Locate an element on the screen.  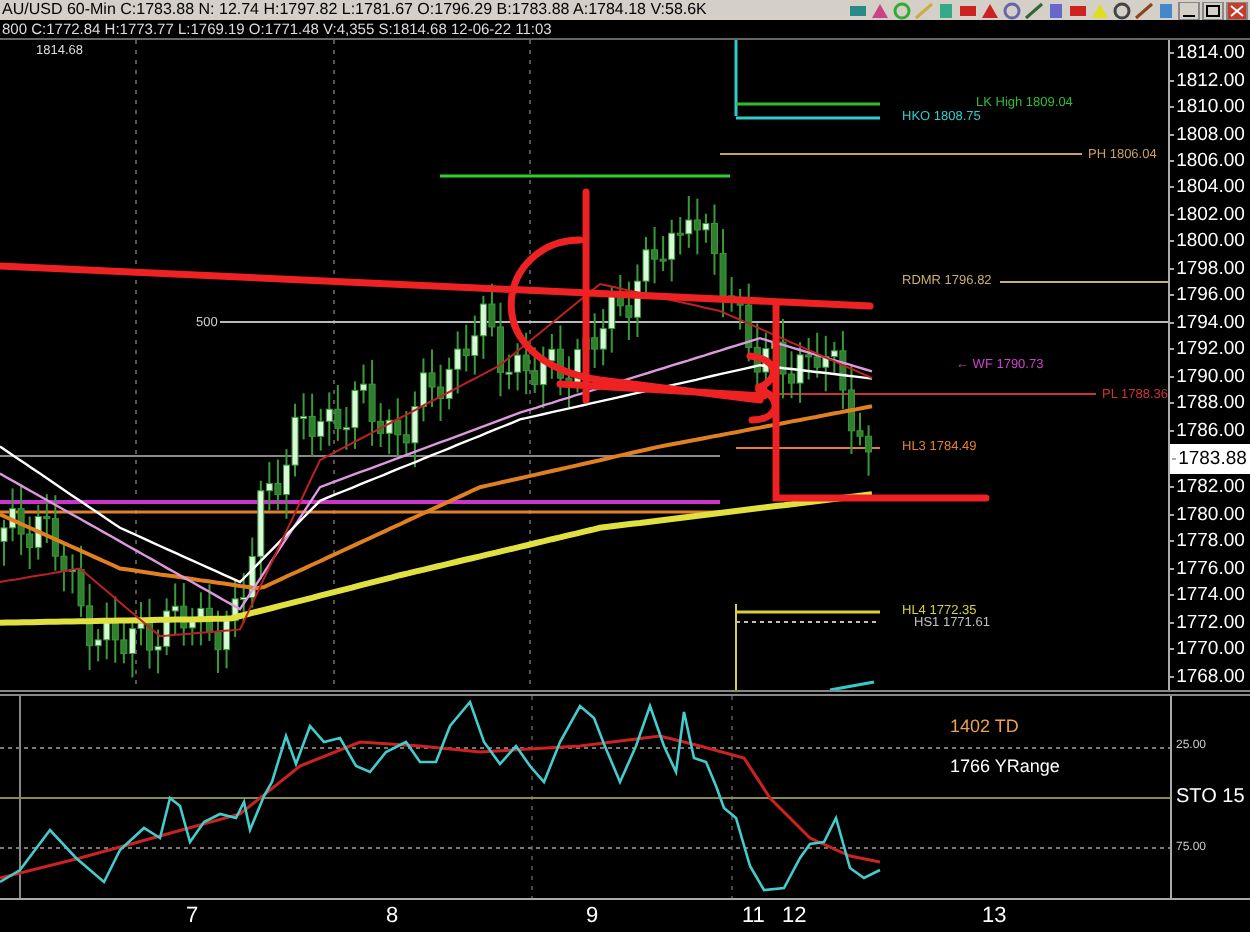
indicator-label: 1766 YRange is located at coordinates (1005, 766).